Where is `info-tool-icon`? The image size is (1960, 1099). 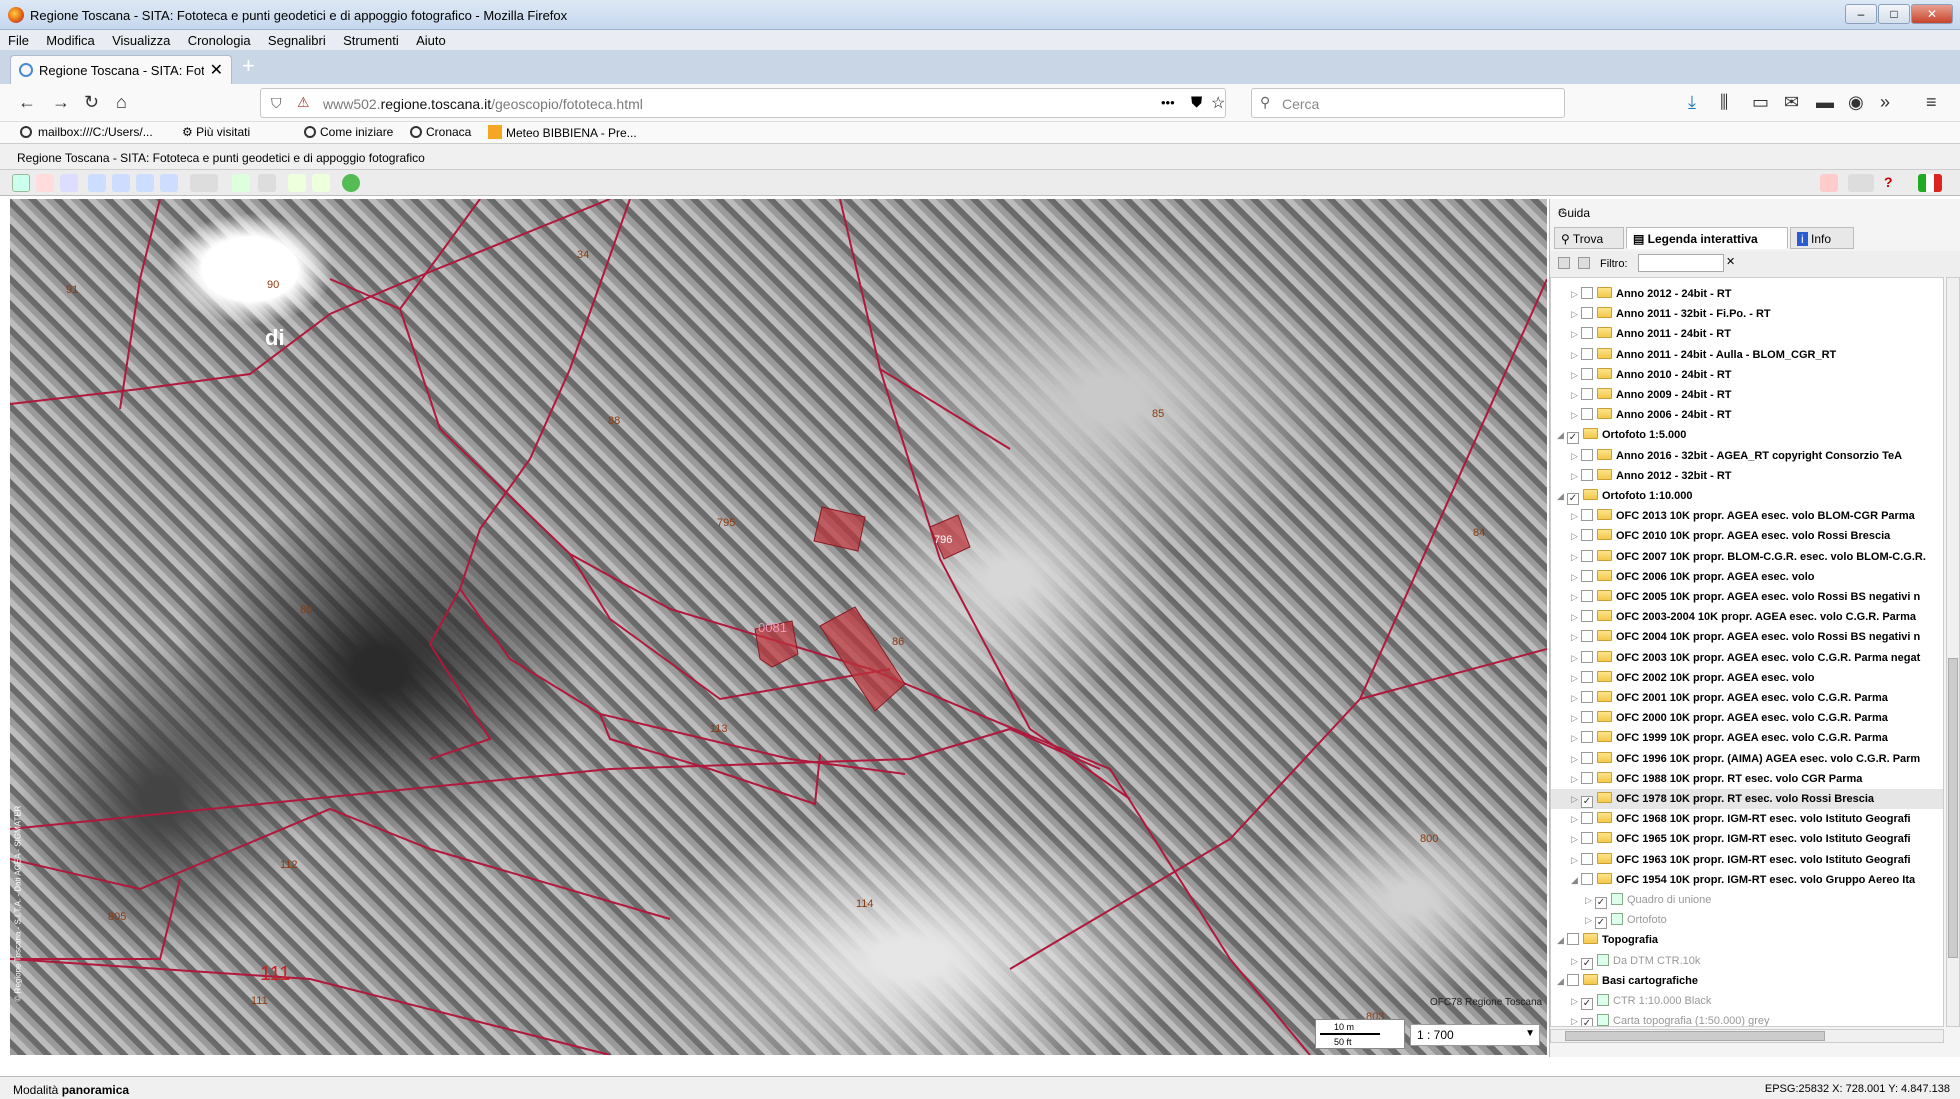 info-tool-icon is located at coordinates (321, 183).